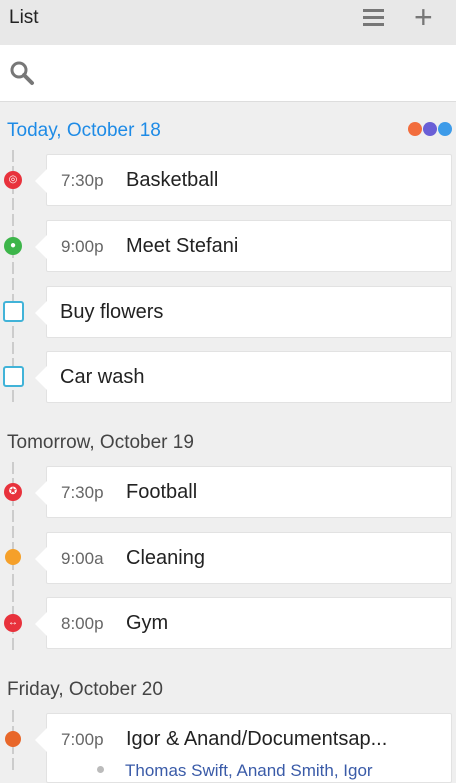 Image resolution: width=456 pixels, height=783 pixels. What do you see at coordinates (85, 689) in the screenshot?
I see `section-header-friday: Friday, October 20` at bounding box center [85, 689].